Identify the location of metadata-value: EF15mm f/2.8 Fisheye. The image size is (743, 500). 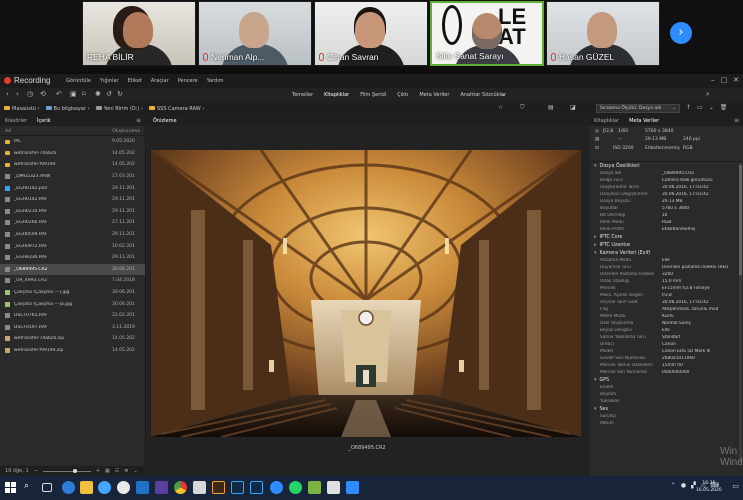
(686, 288).